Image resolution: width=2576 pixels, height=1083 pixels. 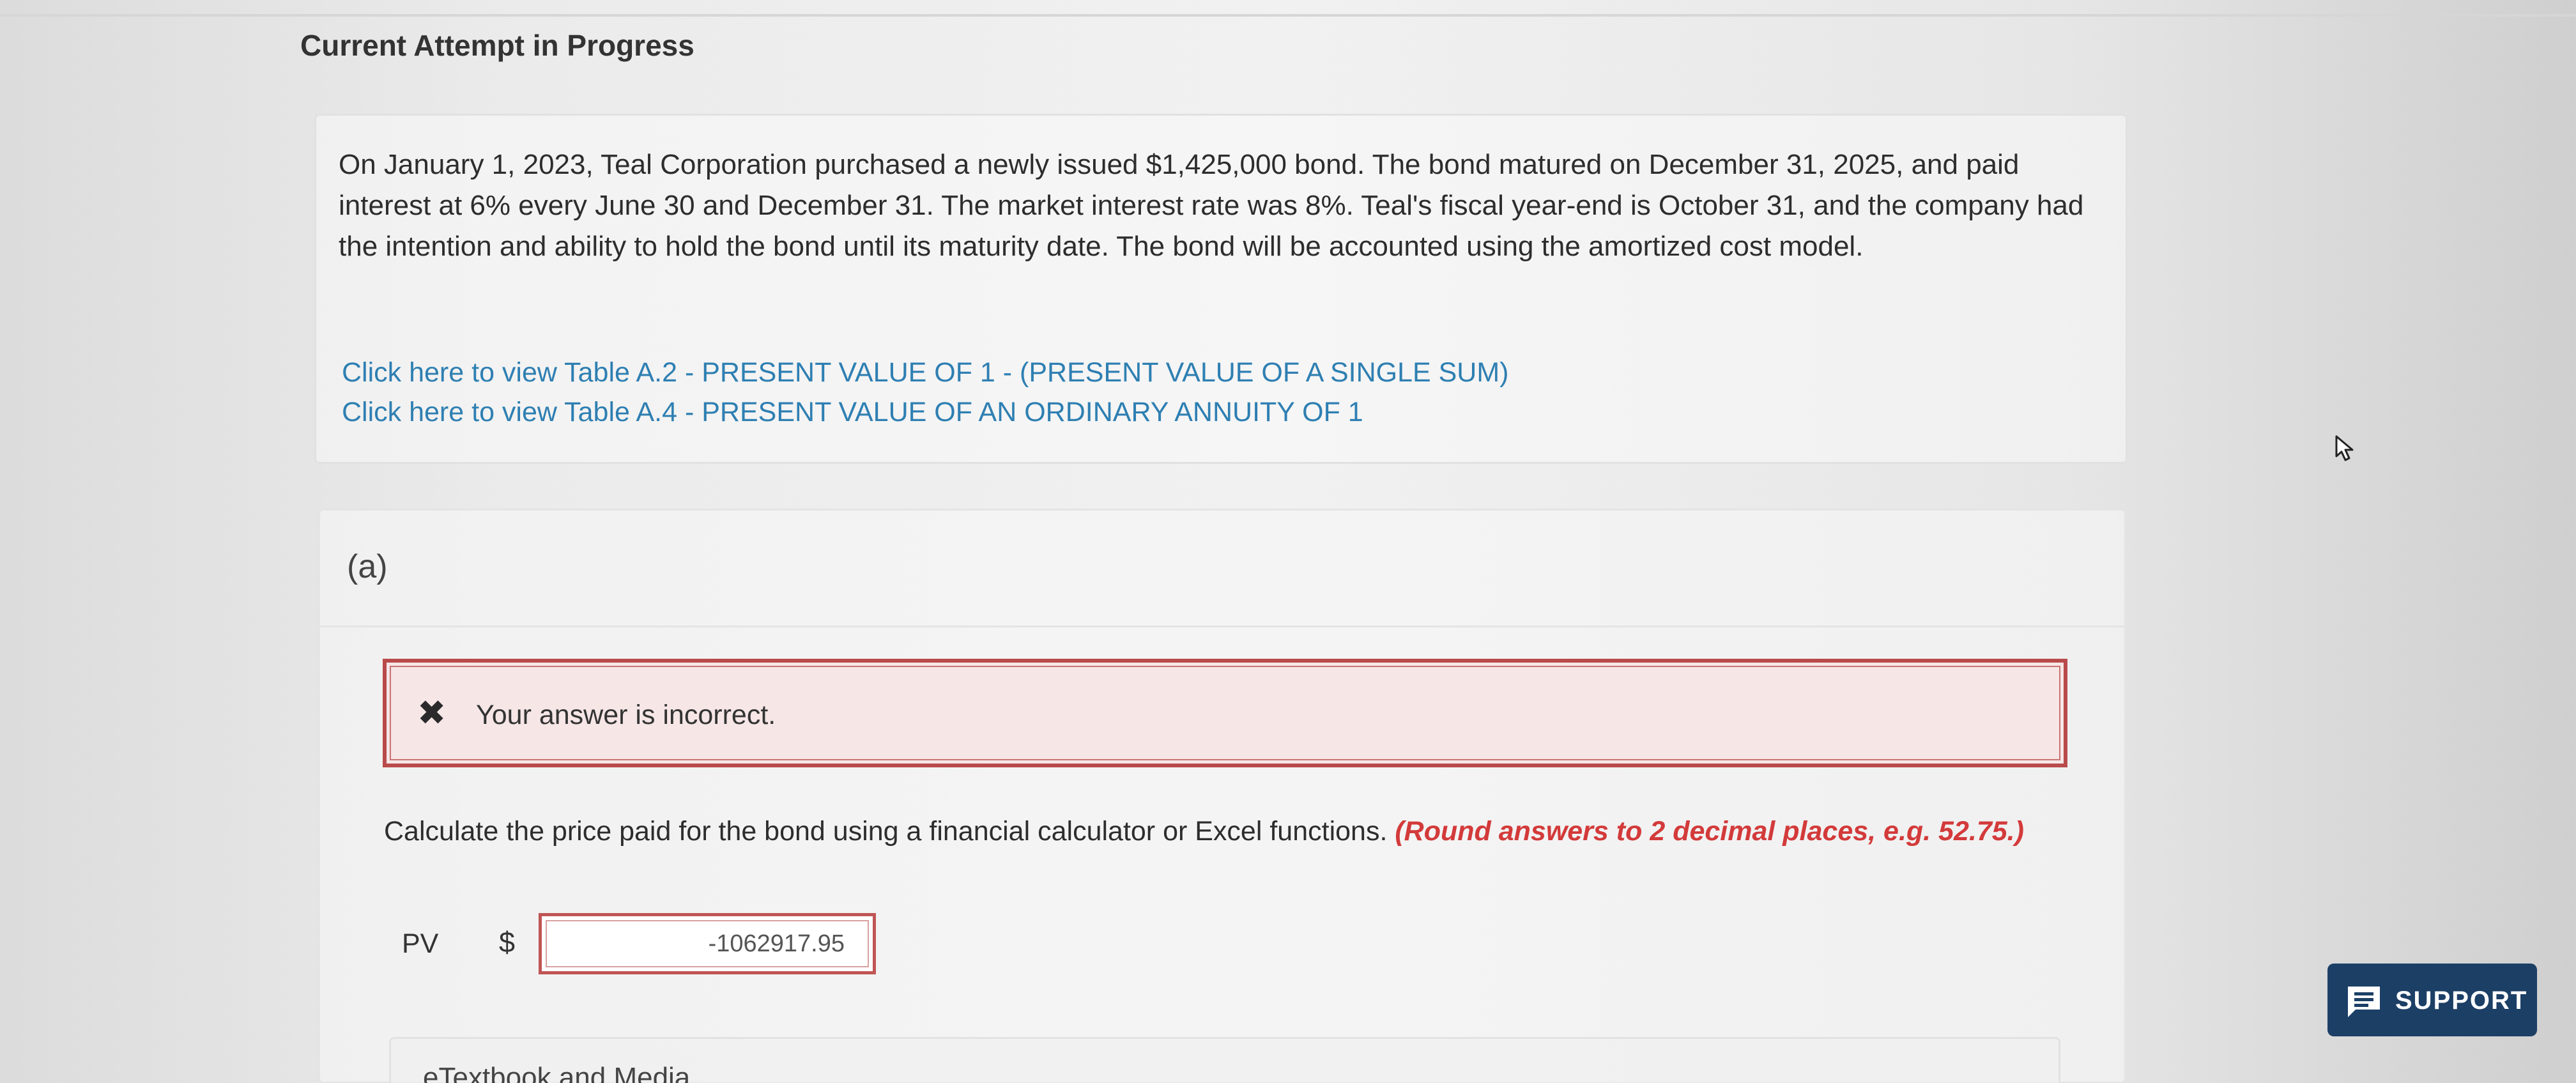 What do you see at coordinates (2363, 1003) in the screenshot?
I see `chat-icon` at bounding box center [2363, 1003].